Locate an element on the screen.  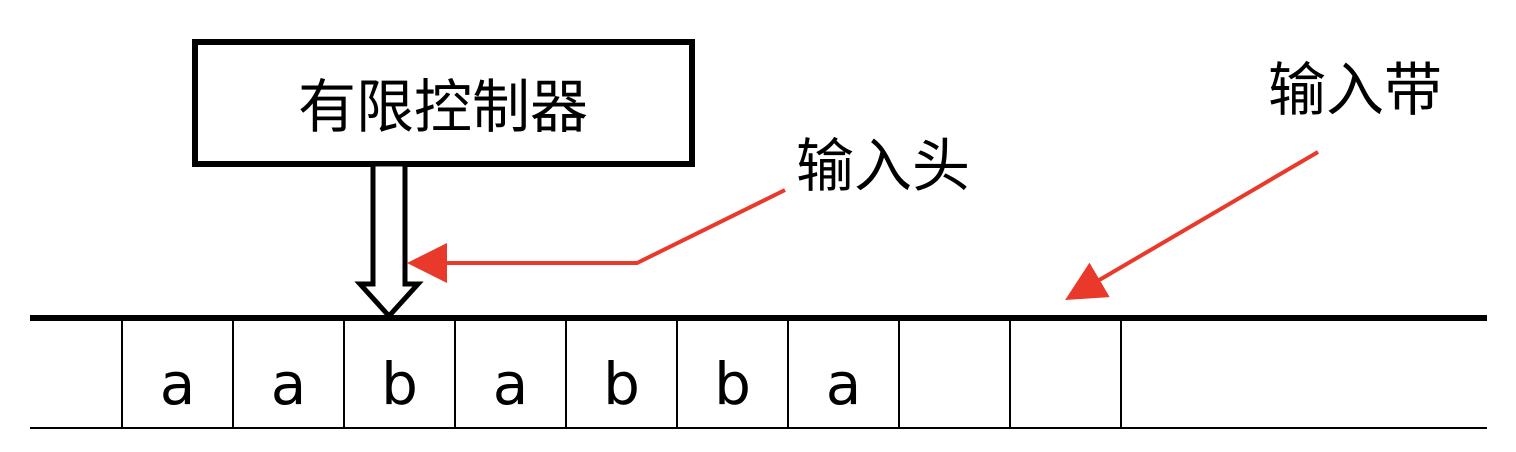
finite-controller: 有限控制器 is located at coordinates (443, 103).